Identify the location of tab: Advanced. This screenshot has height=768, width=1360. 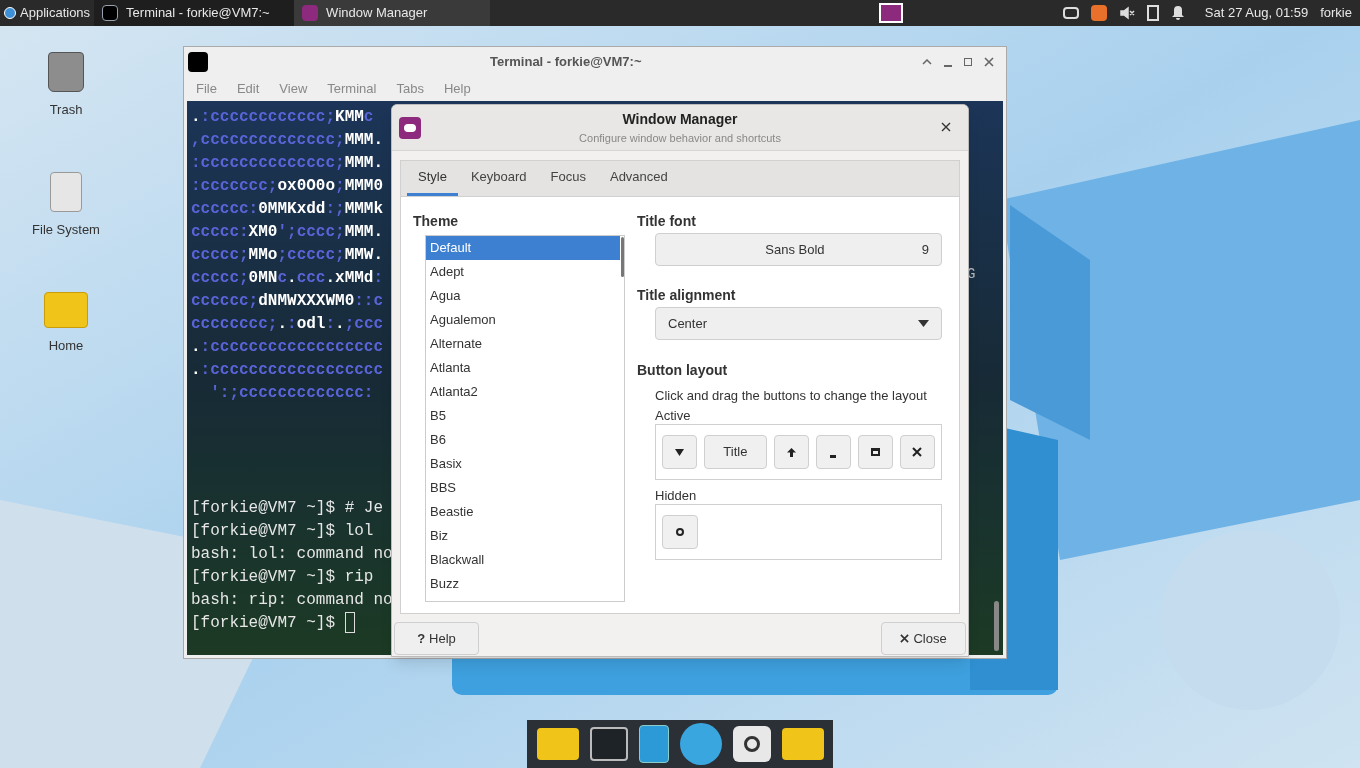
(638, 178).